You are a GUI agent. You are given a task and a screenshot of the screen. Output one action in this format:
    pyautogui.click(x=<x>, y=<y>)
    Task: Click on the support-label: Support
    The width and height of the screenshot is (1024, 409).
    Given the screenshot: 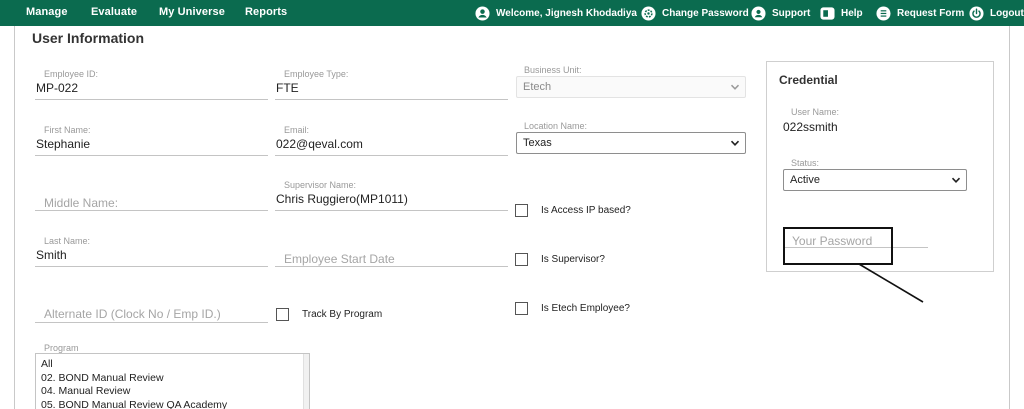 What is the action you would take?
    pyautogui.click(x=791, y=13)
    